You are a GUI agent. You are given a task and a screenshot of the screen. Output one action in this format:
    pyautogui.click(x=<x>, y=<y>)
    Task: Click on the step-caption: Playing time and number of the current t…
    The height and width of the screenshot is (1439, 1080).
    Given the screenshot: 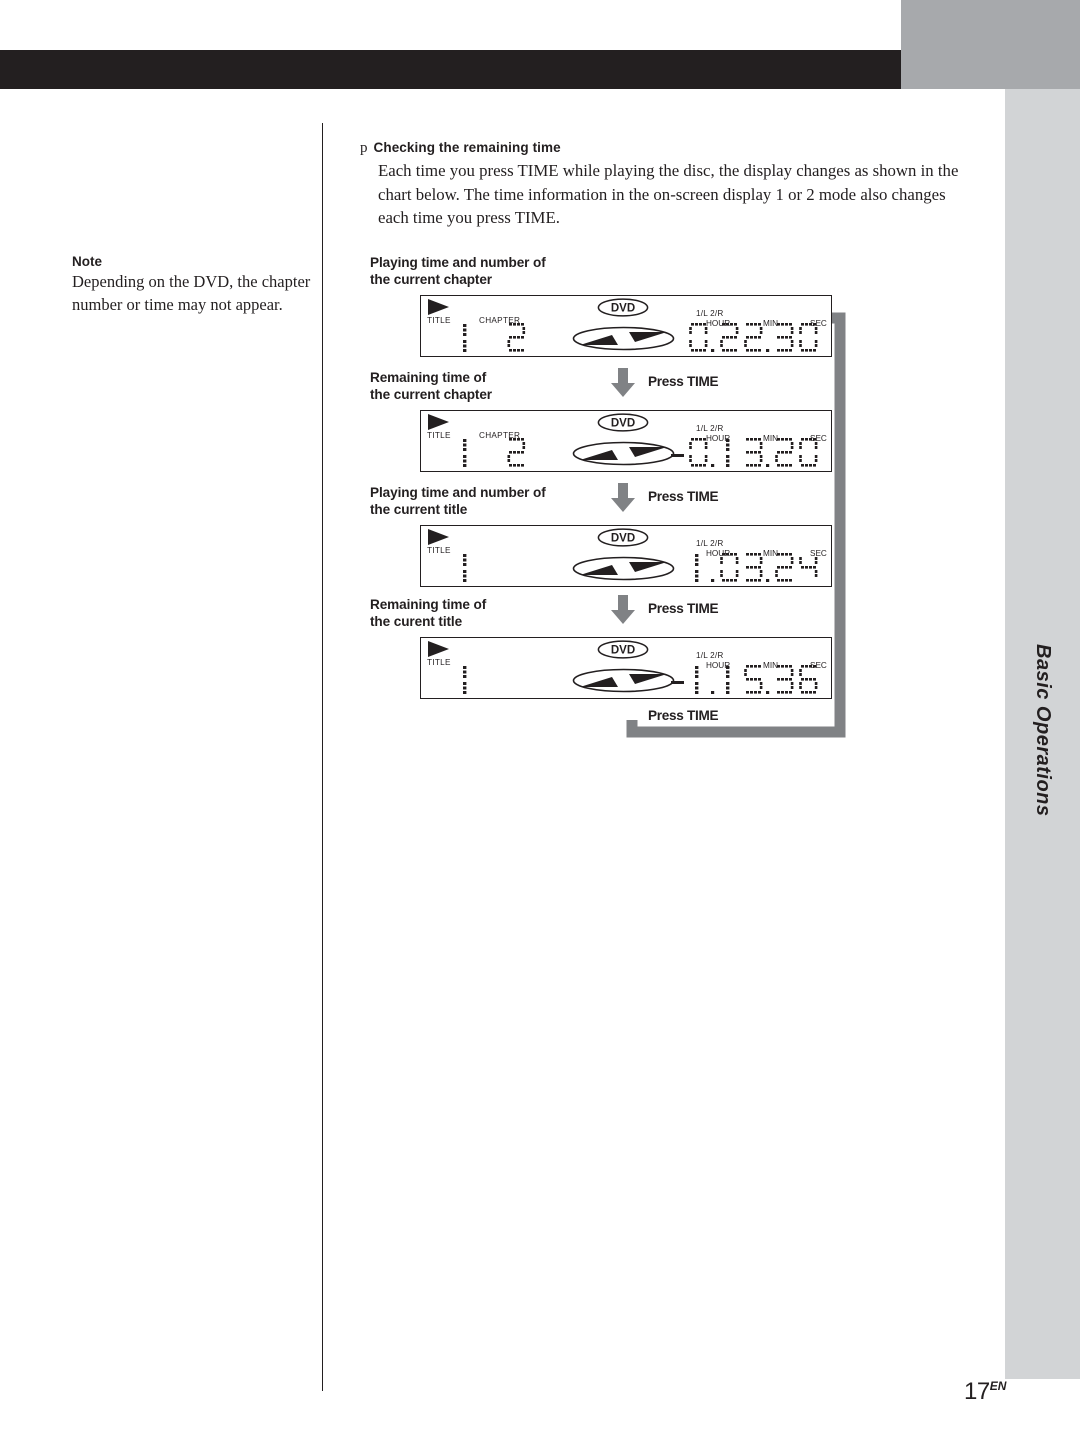 What is the action you would take?
    pyautogui.click(x=458, y=501)
    